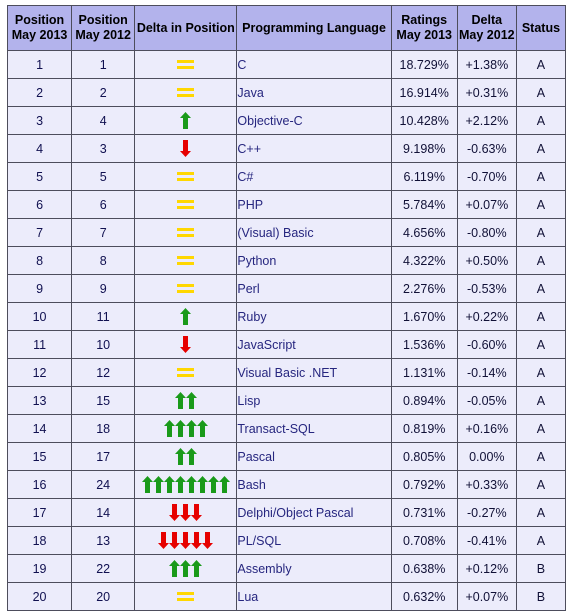 The width and height of the screenshot is (572, 611). What do you see at coordinates (314, 92) in the screenshot?
I see `cell-language: Java` at bounding box center [314, 92].